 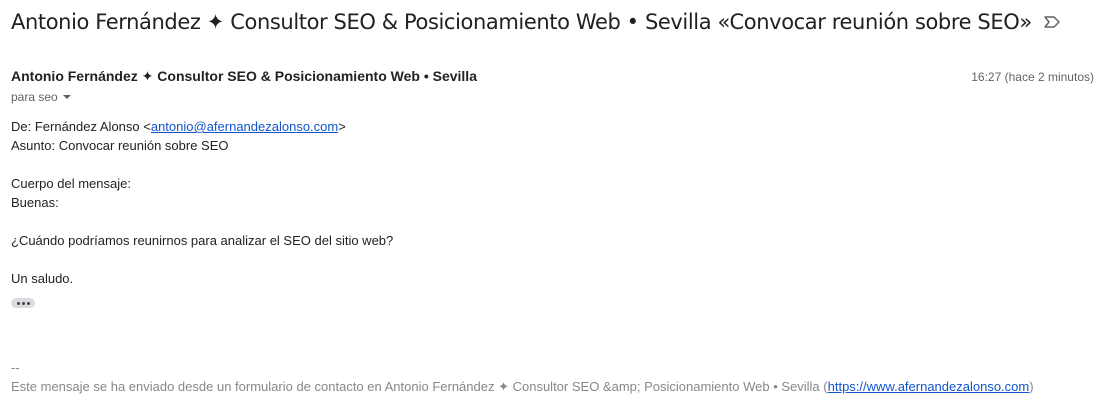 What do you see at coordinates (35, 202) in the screenshot?
I see `greeting: Buenas:` at bounding box center [35, 202].